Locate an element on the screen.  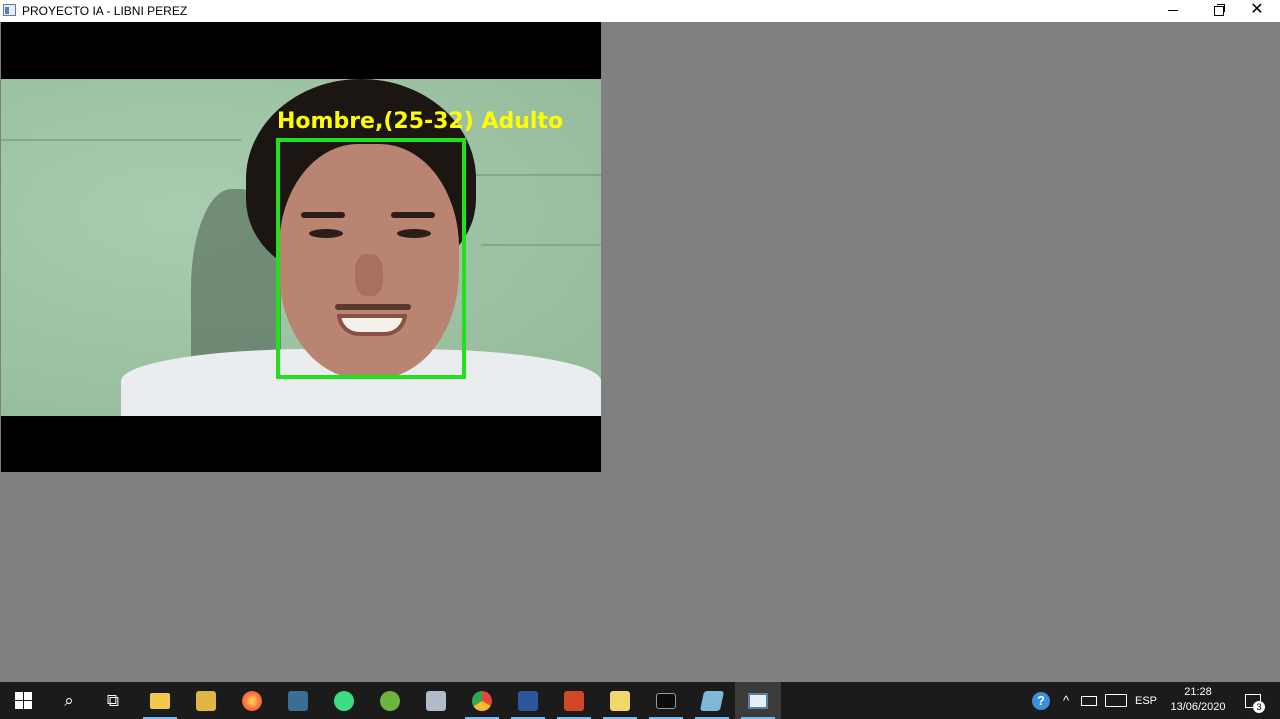
folder-icon is located at coordinates (160, 700).